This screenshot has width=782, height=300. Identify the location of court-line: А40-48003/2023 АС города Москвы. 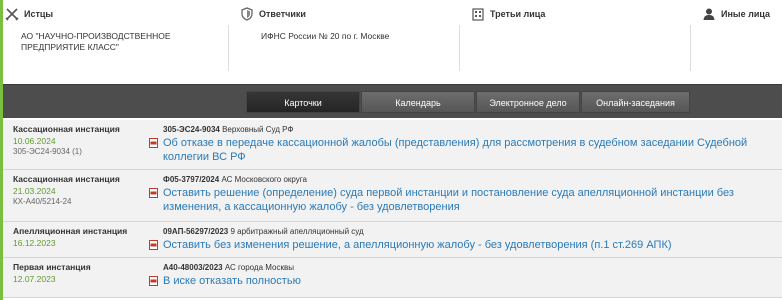
(462, 267).